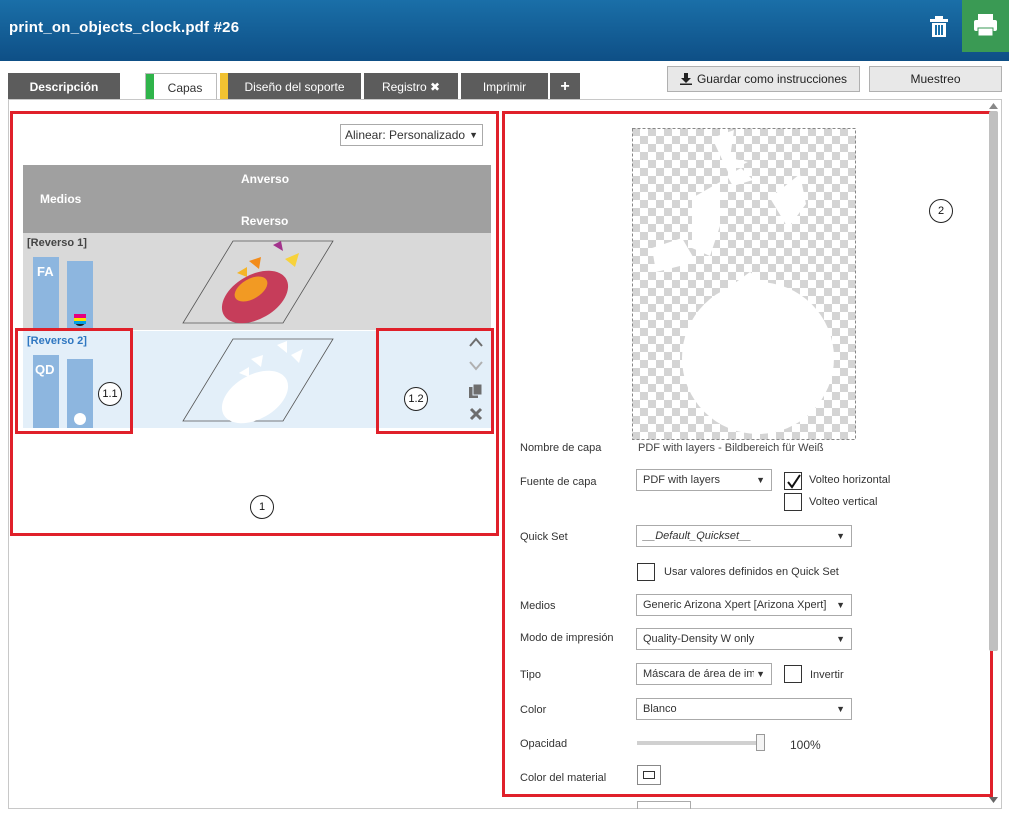 This screenshot has height=817, width=1009. What do you see at coordinates (558, 482) in the screenshot?
I see `layer-source-label: Fuente de capa` at bounding box center [558, 482].